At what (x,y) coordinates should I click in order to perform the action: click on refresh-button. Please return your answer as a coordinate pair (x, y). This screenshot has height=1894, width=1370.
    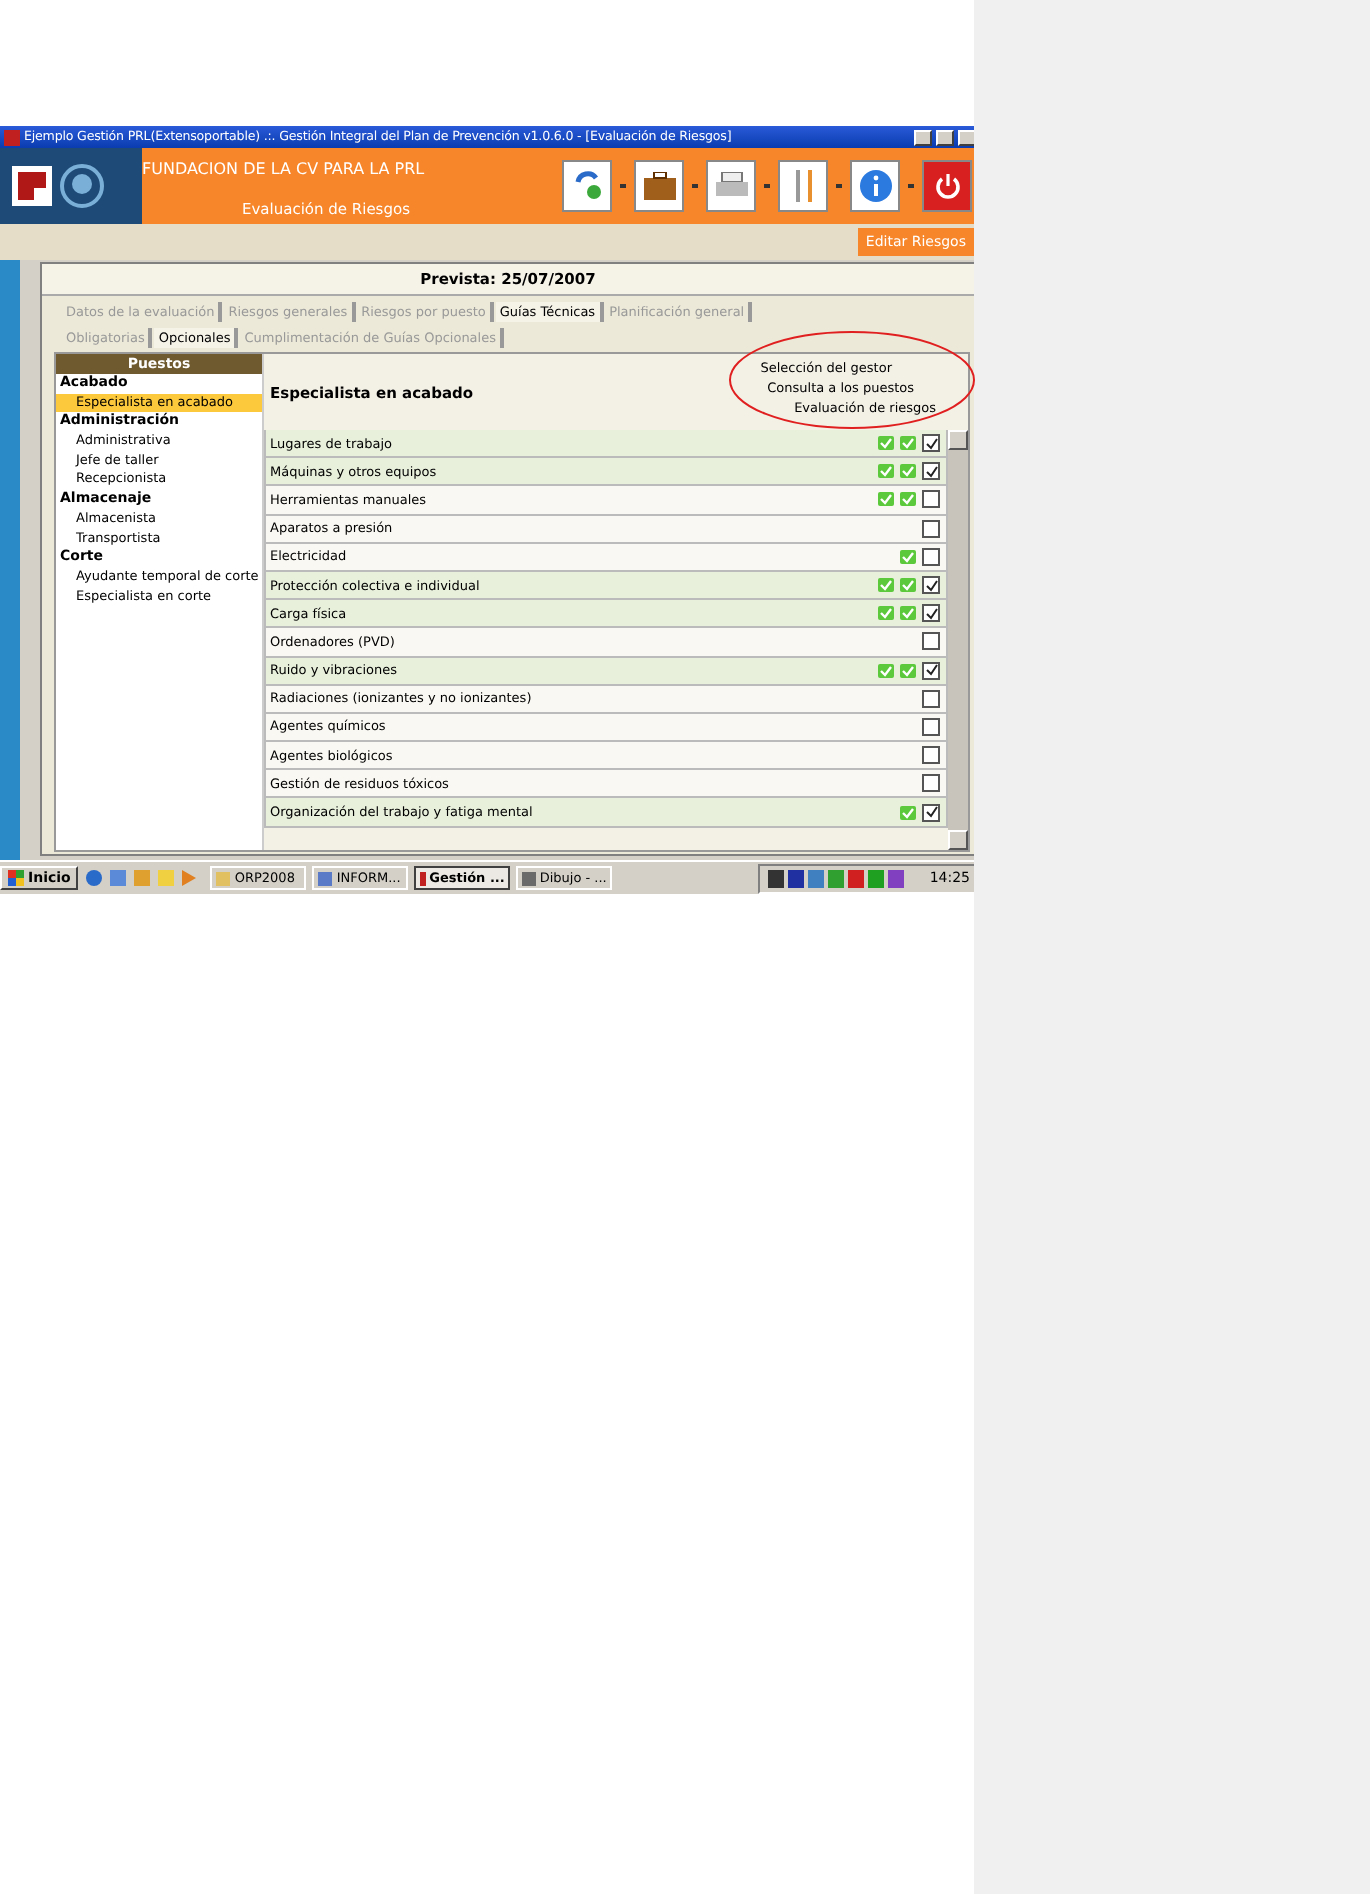
    Looking at the image, I should click on (587, 186).